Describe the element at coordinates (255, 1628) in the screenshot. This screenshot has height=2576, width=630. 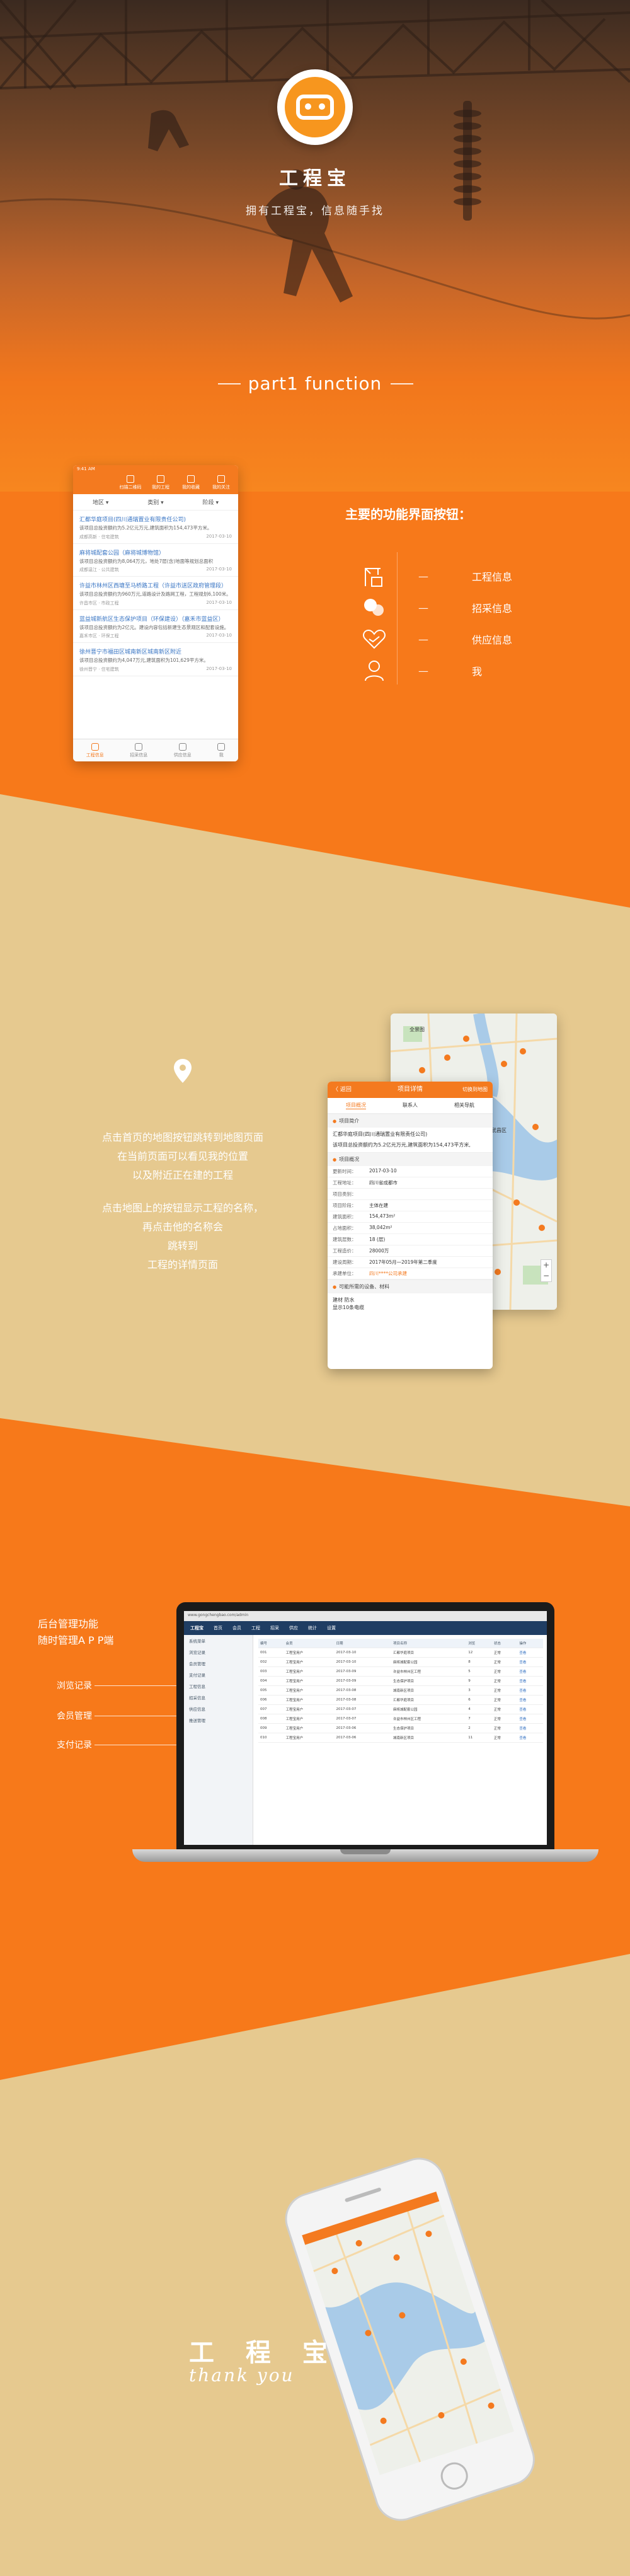
I see `admin-nav-item: 工程` at that location.